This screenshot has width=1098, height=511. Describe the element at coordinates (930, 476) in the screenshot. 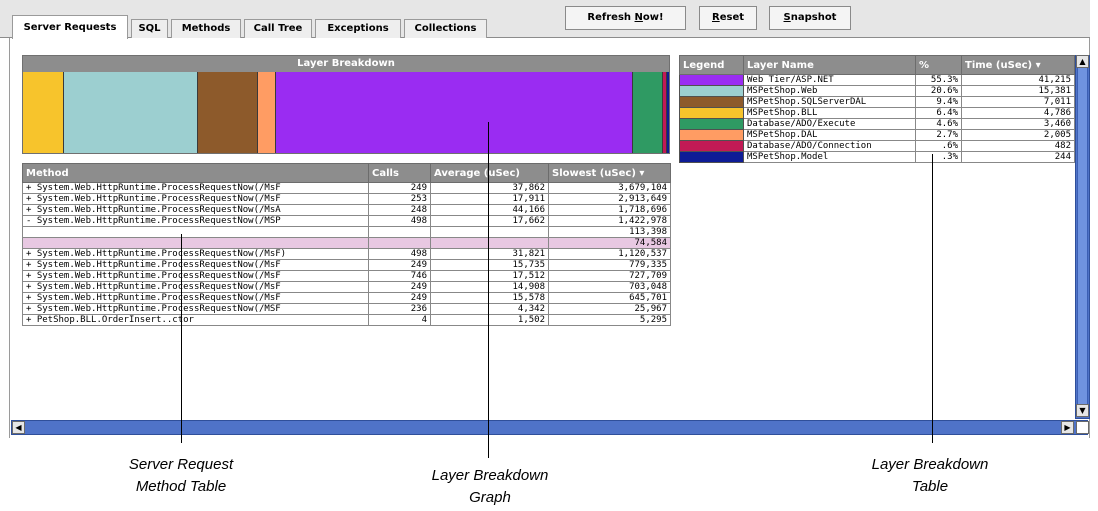

I see `layer-table-caption: Layer Breakdown Table` at that location.